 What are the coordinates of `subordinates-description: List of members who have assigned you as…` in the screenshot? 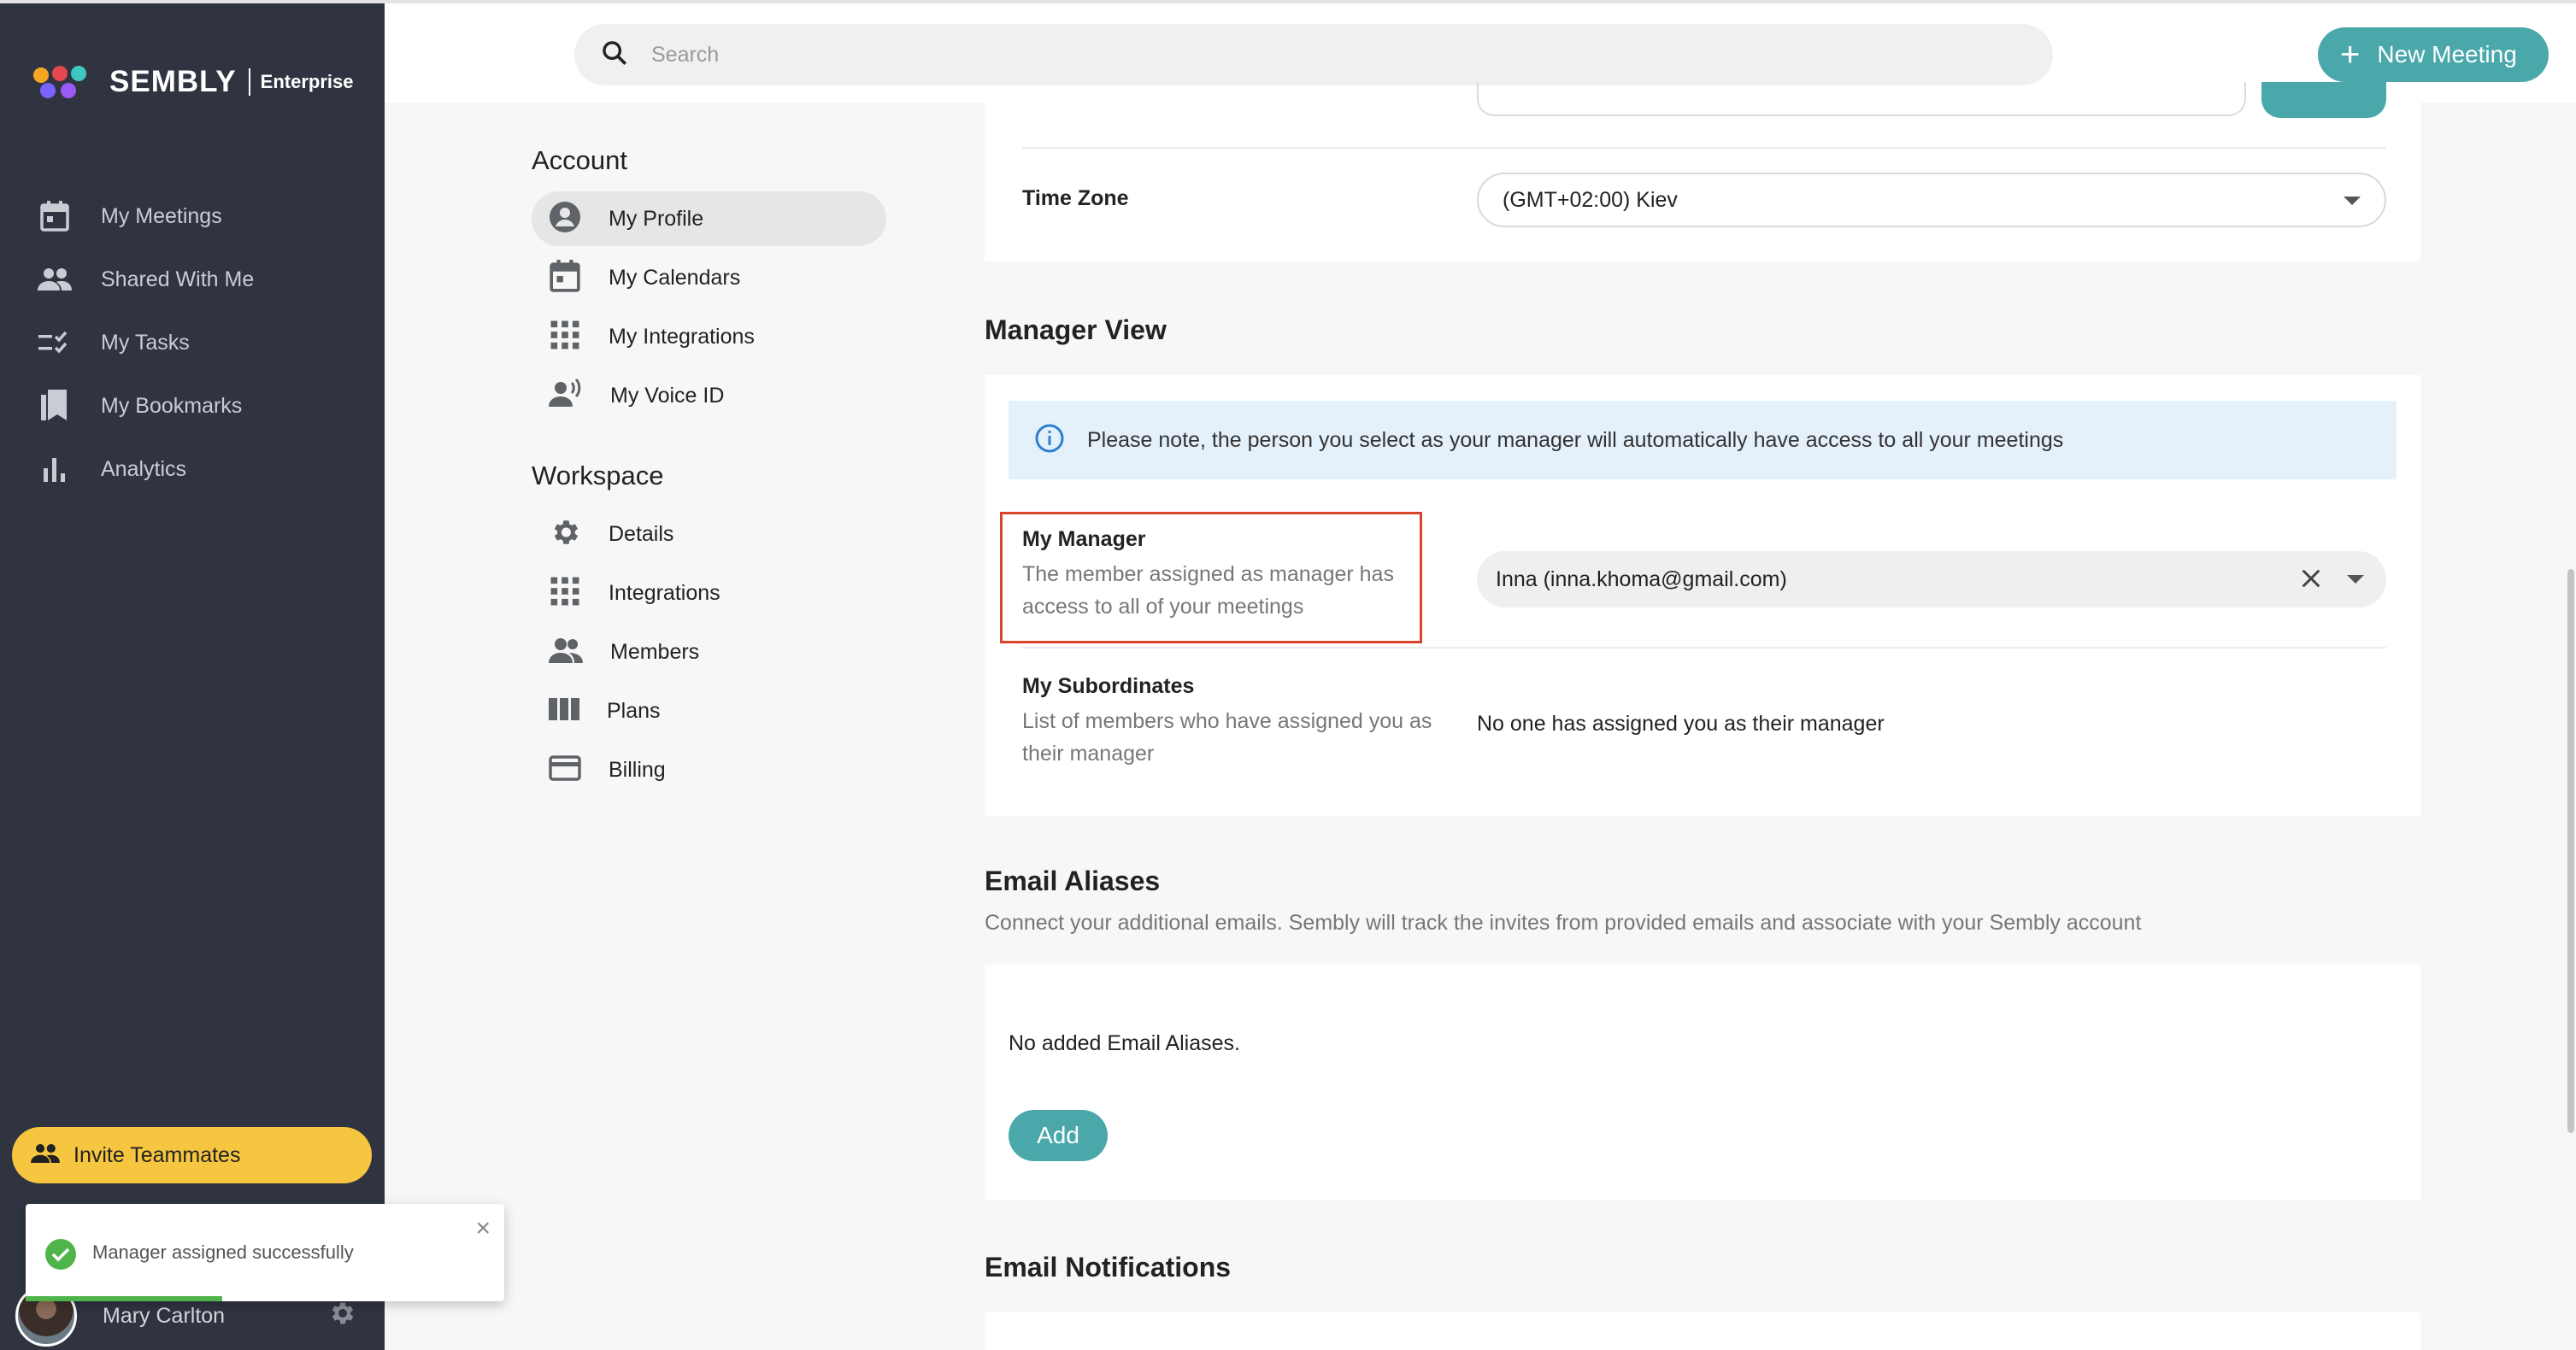 It's located at (1227, 737).